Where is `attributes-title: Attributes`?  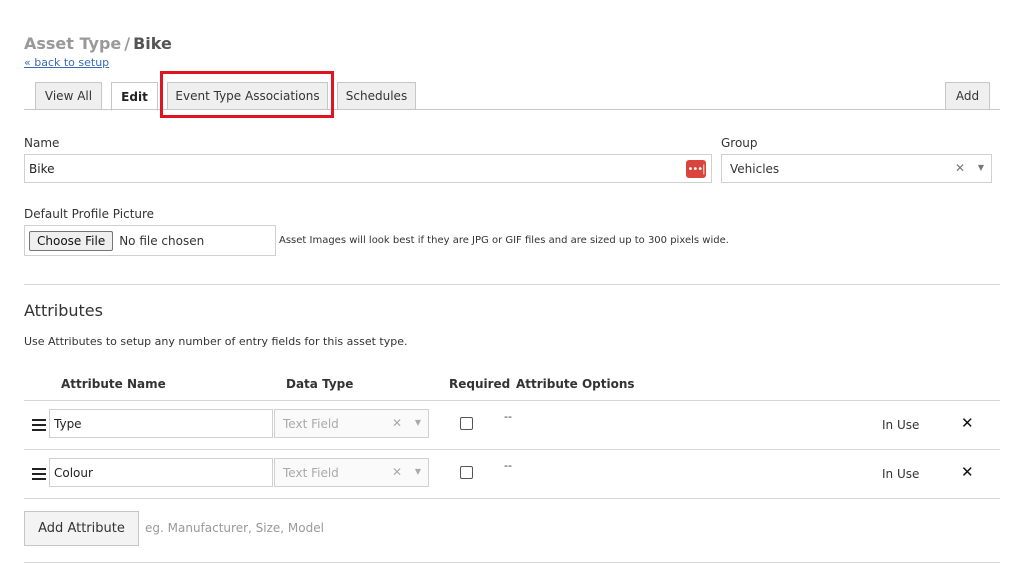
attributes-title: Attributes is located at coordinates (63, 310).